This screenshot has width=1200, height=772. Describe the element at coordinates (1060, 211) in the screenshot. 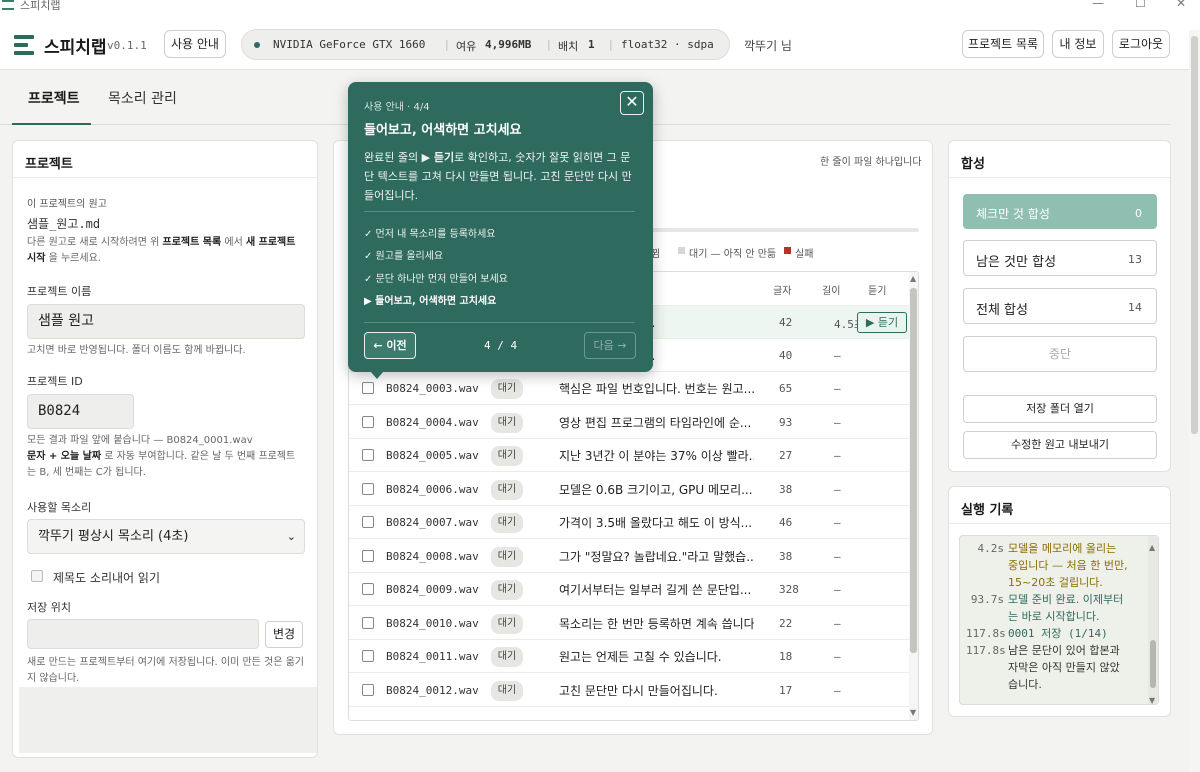

I see `synthesize-checked-button: 체크만 것 합성 0` at that location.